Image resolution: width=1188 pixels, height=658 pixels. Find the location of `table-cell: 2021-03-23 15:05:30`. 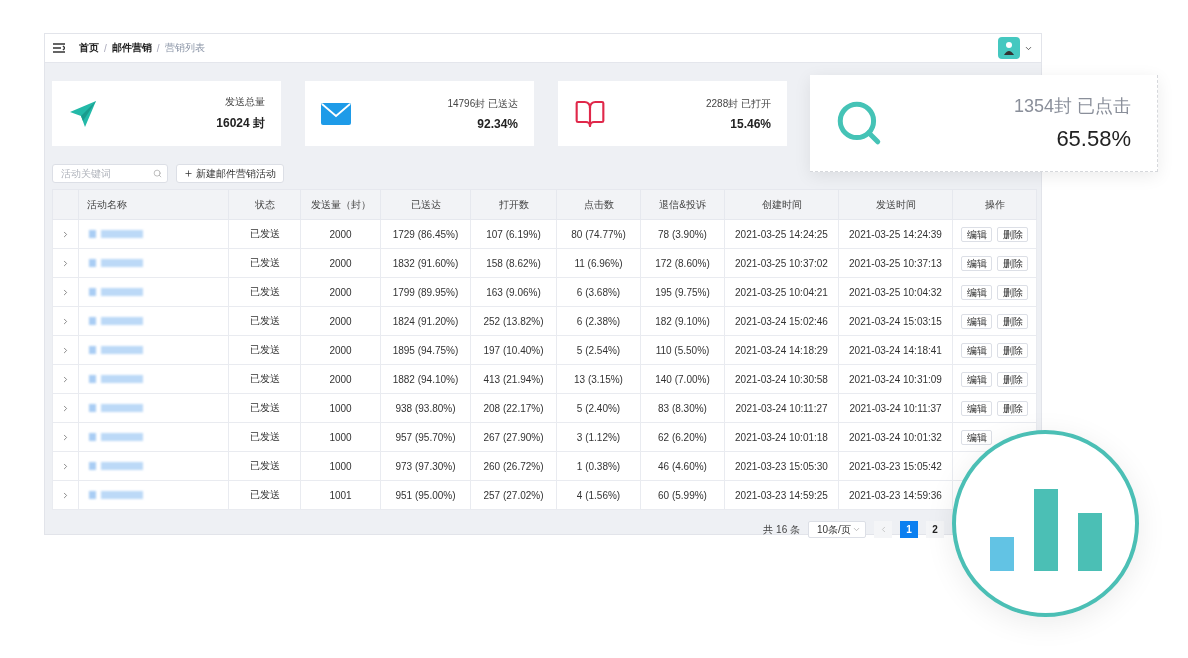

table-cell: 2021-03-23 15:05:30 is located at coordinates (781, 466).